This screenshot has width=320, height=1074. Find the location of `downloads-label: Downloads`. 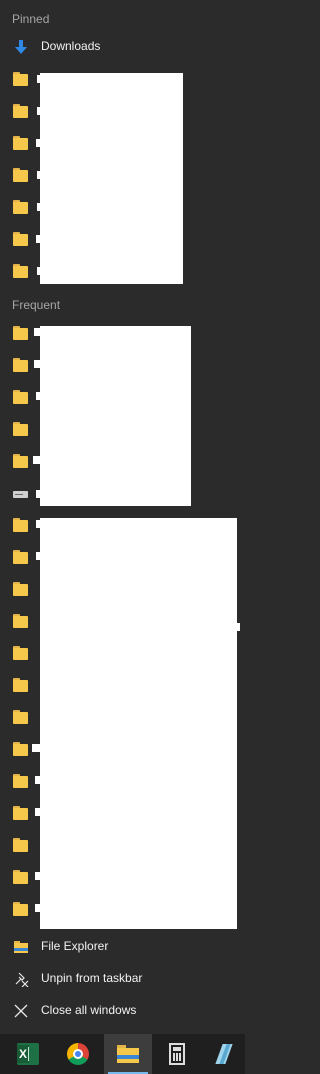

downloads-label: Downloads is located at coordinates (71, 46).